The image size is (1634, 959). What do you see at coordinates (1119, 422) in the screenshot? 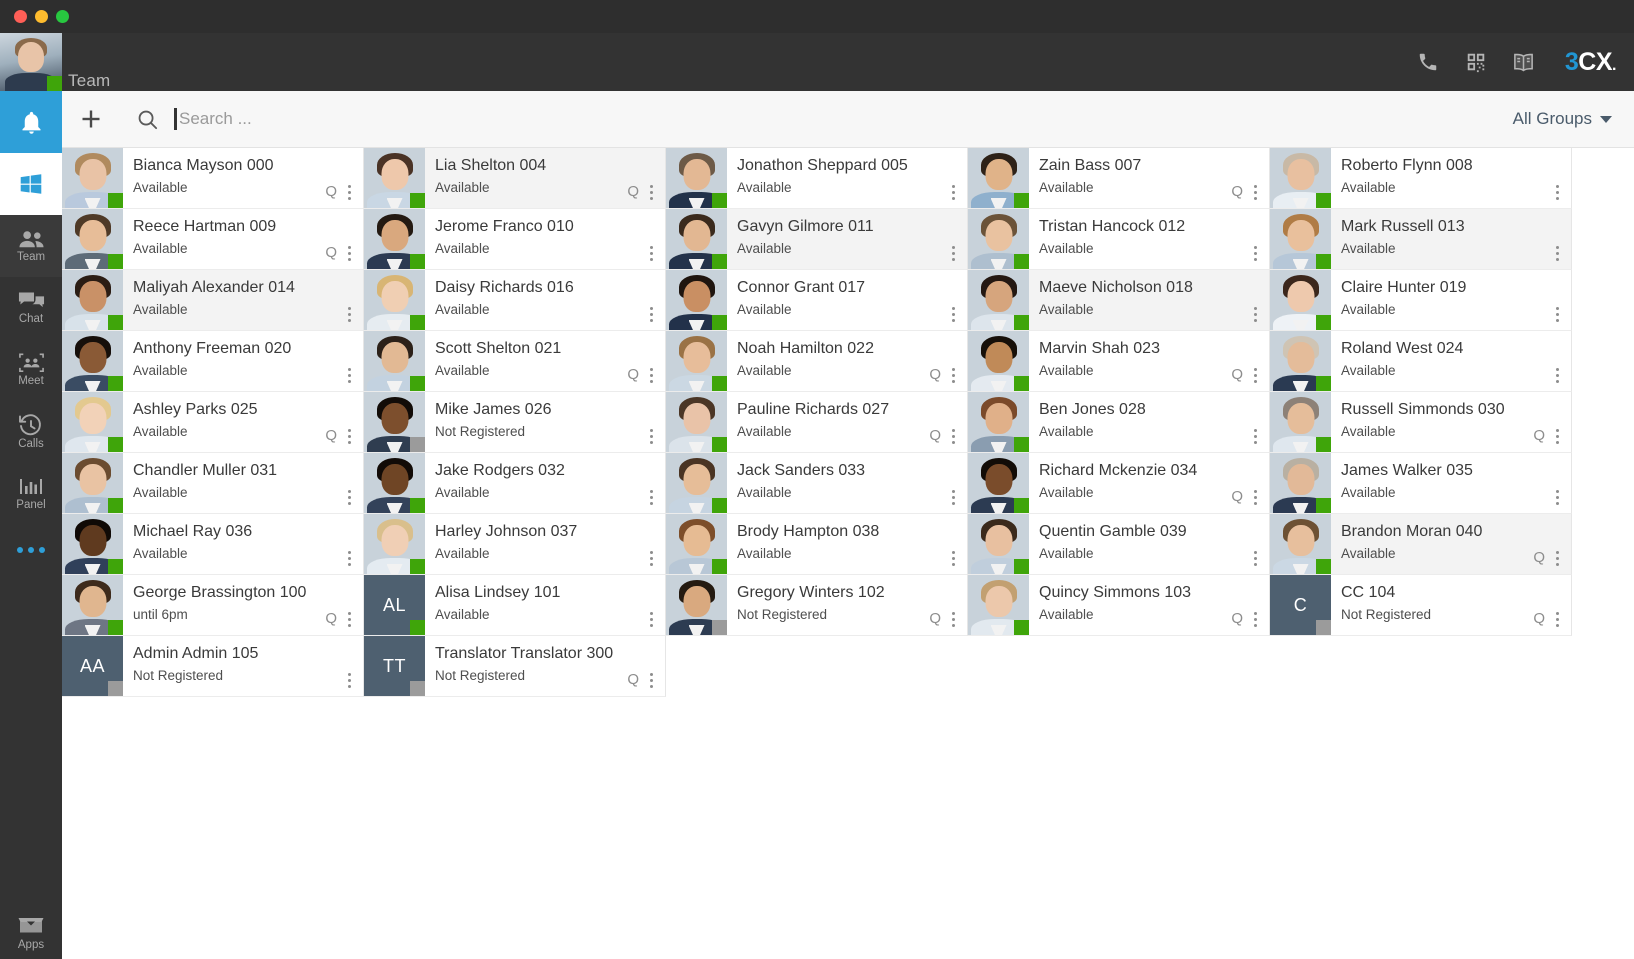
I see `contact-card: Ben Jones 028 Available` at bounding box center [1119, 422].